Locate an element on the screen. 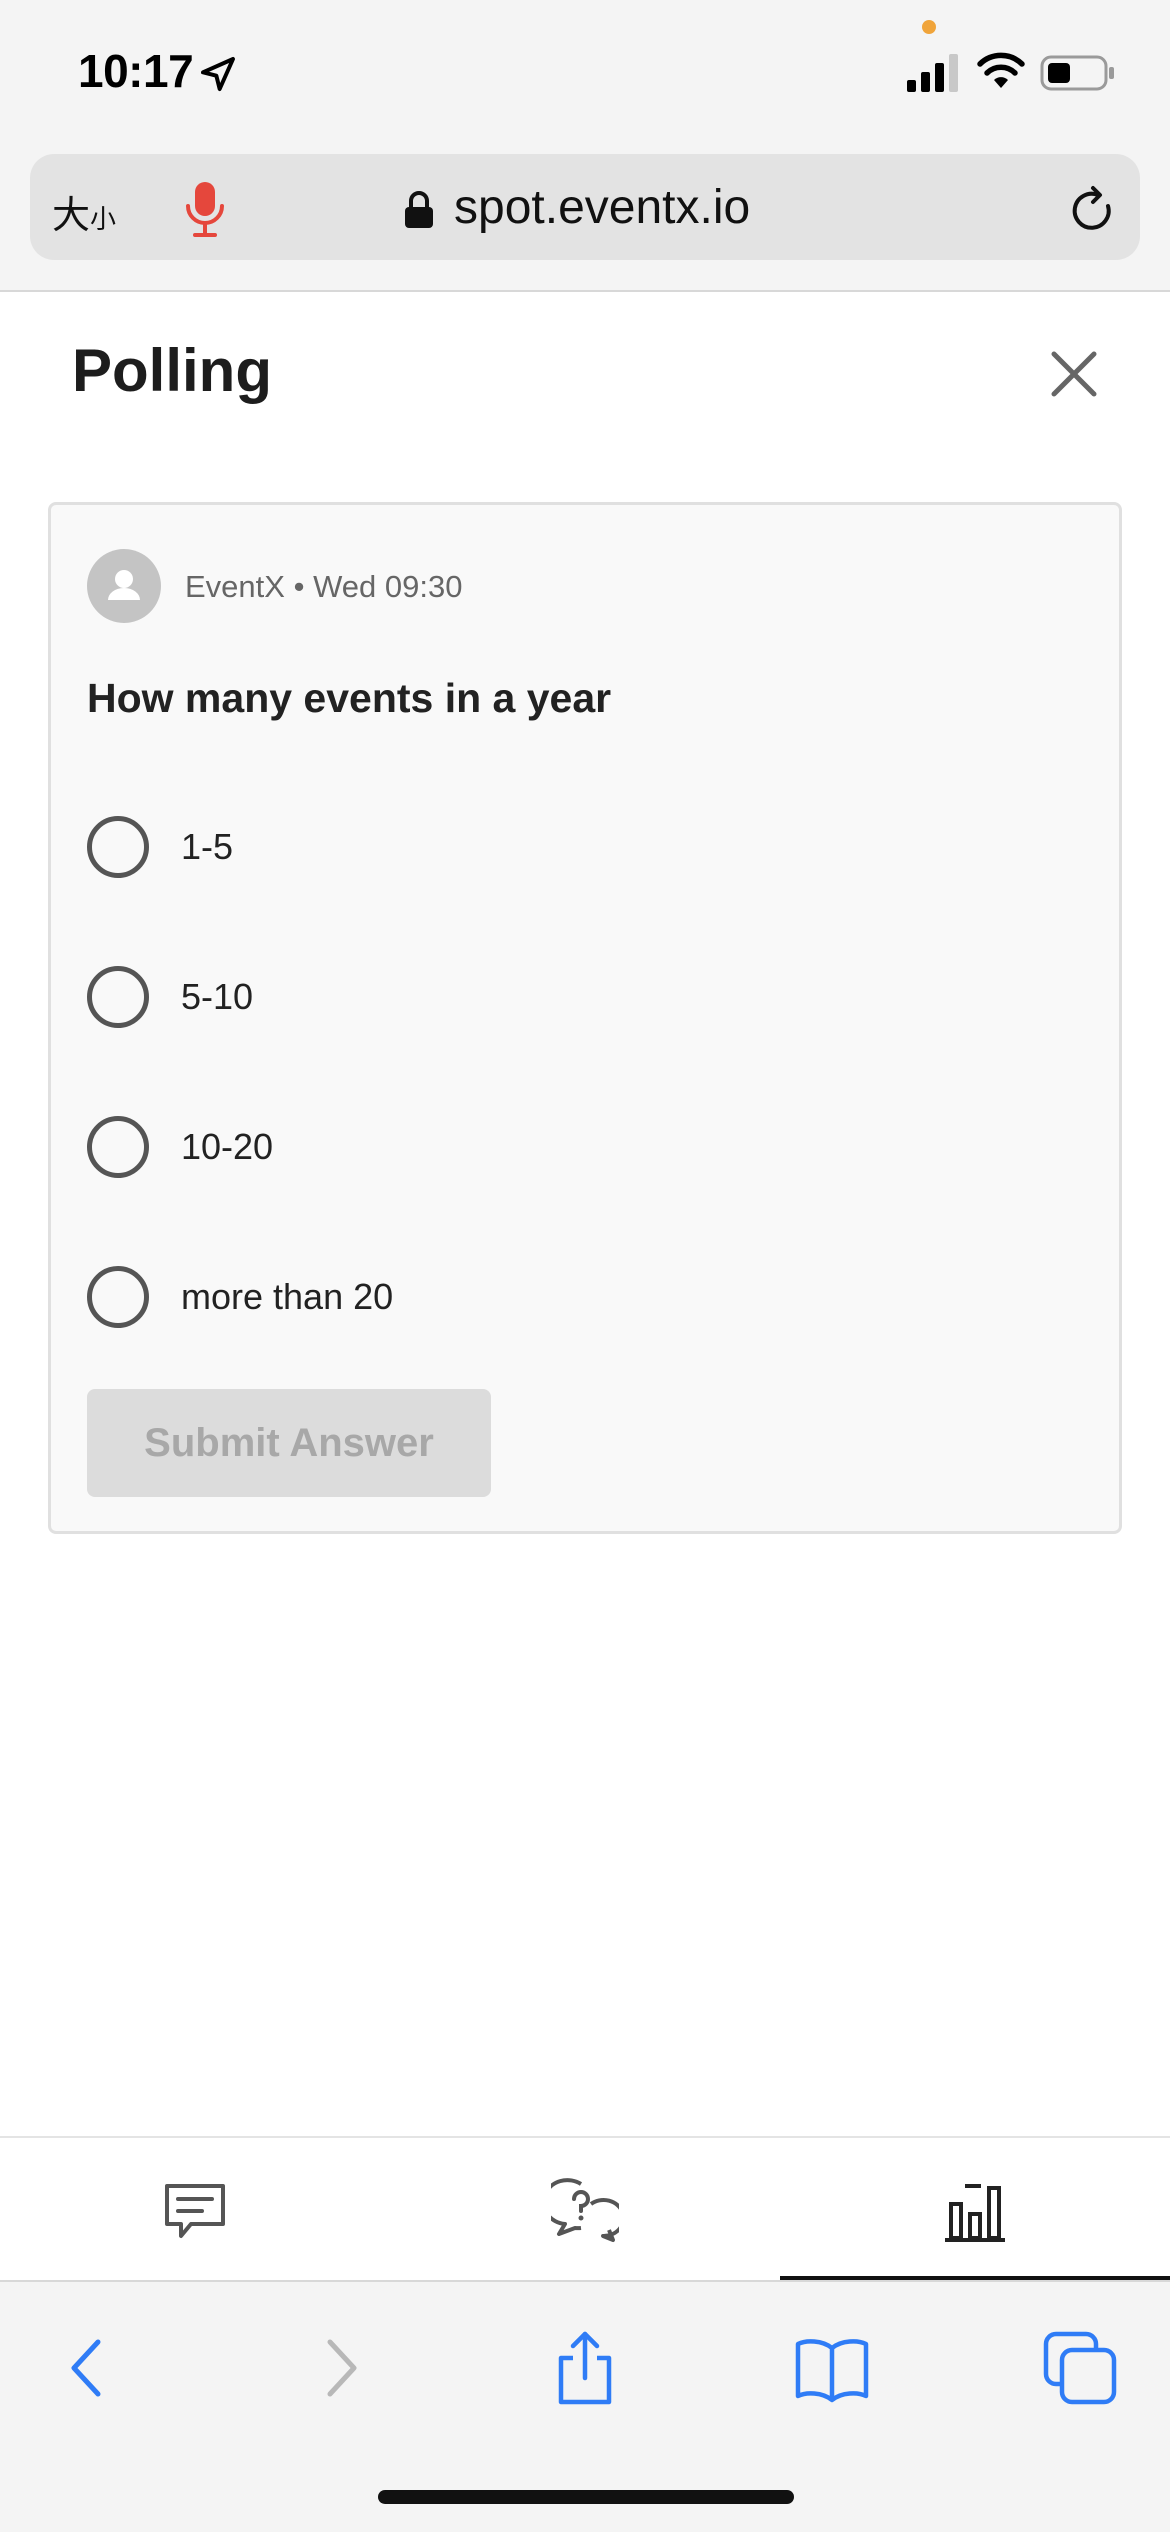 The width and height of the screenshot is (1170, 2532). close-icon is located at coordinates (1074, 374).